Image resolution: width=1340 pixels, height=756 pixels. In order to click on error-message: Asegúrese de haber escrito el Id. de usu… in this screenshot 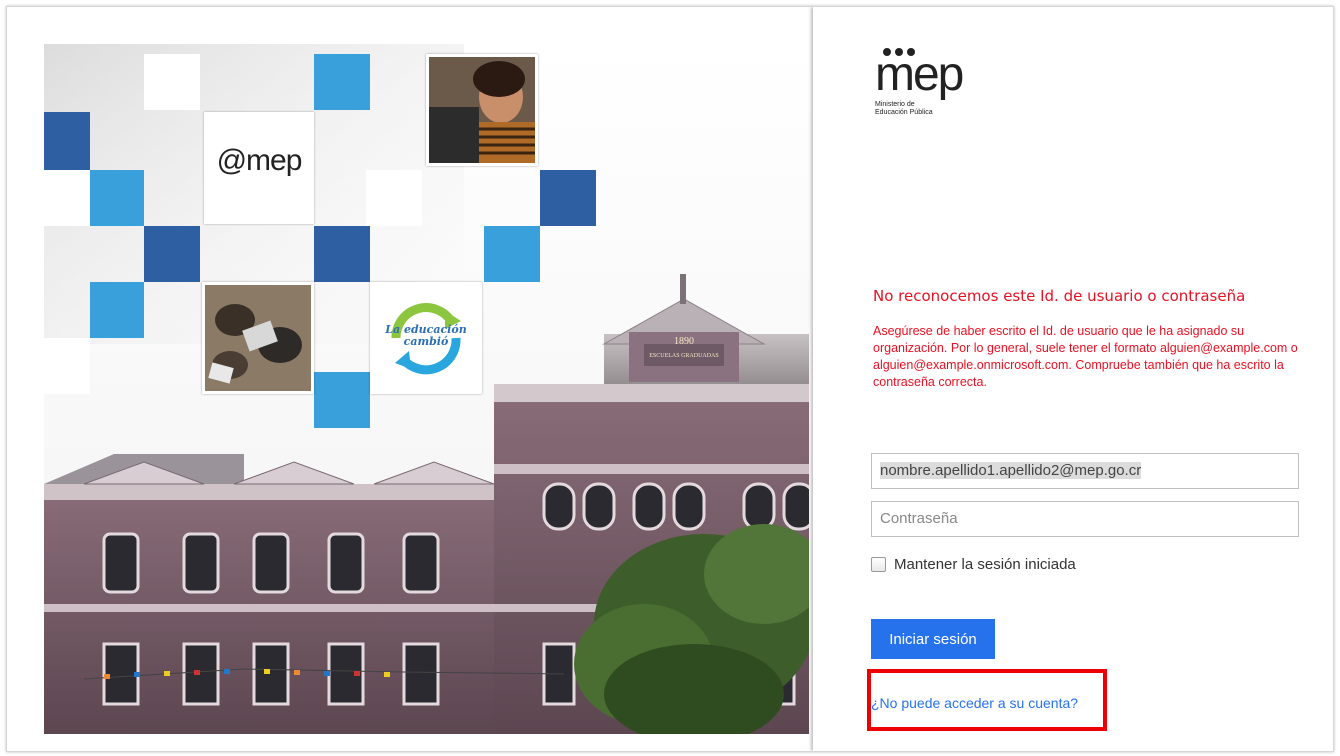, I will do `click(1085, 356)`.